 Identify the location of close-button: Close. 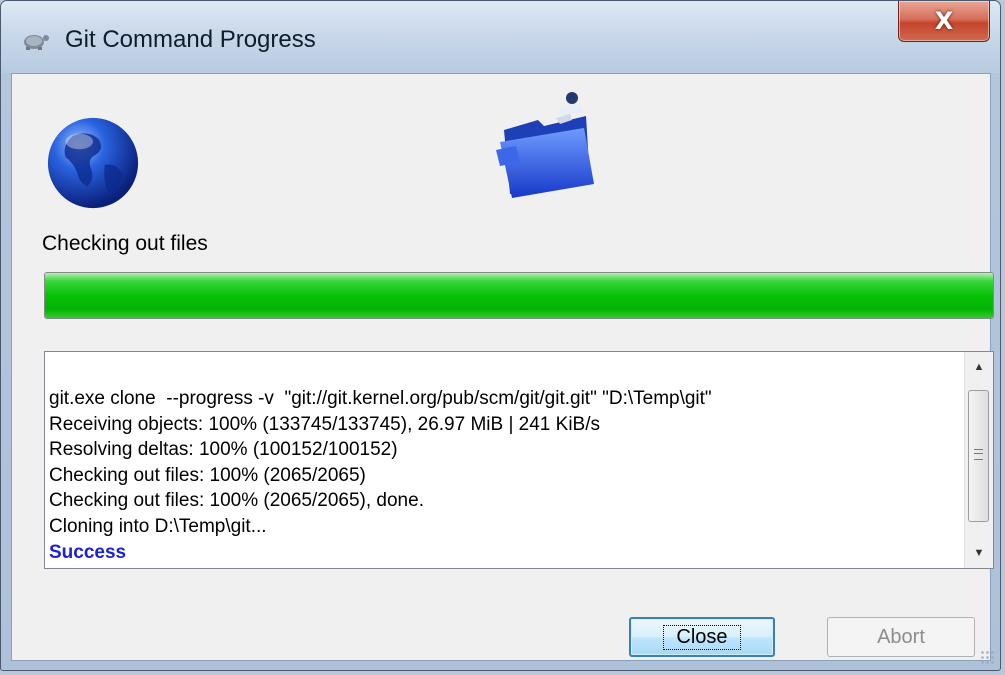
(702, 637).